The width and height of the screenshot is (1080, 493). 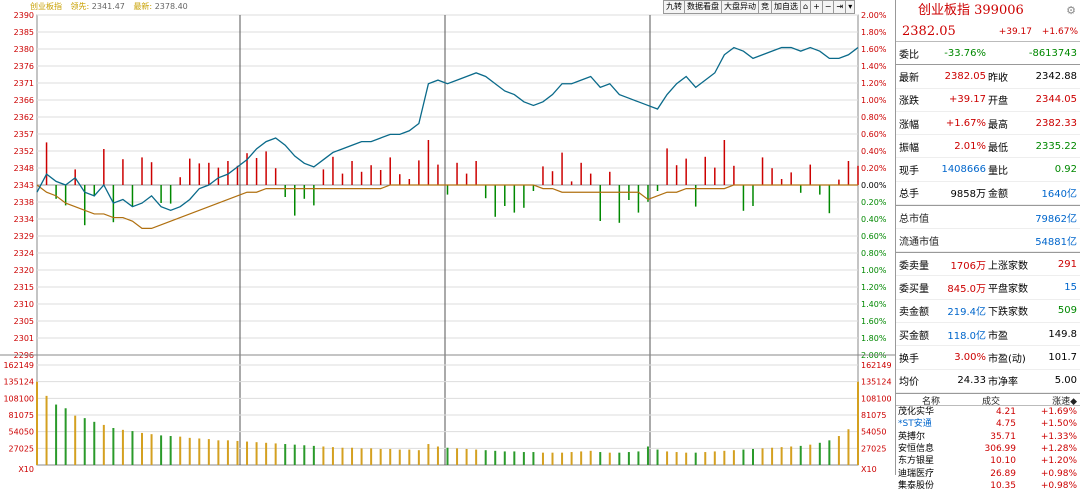 I want to click on pct-tick-label: 1.20%, so click(x=874, y=287).